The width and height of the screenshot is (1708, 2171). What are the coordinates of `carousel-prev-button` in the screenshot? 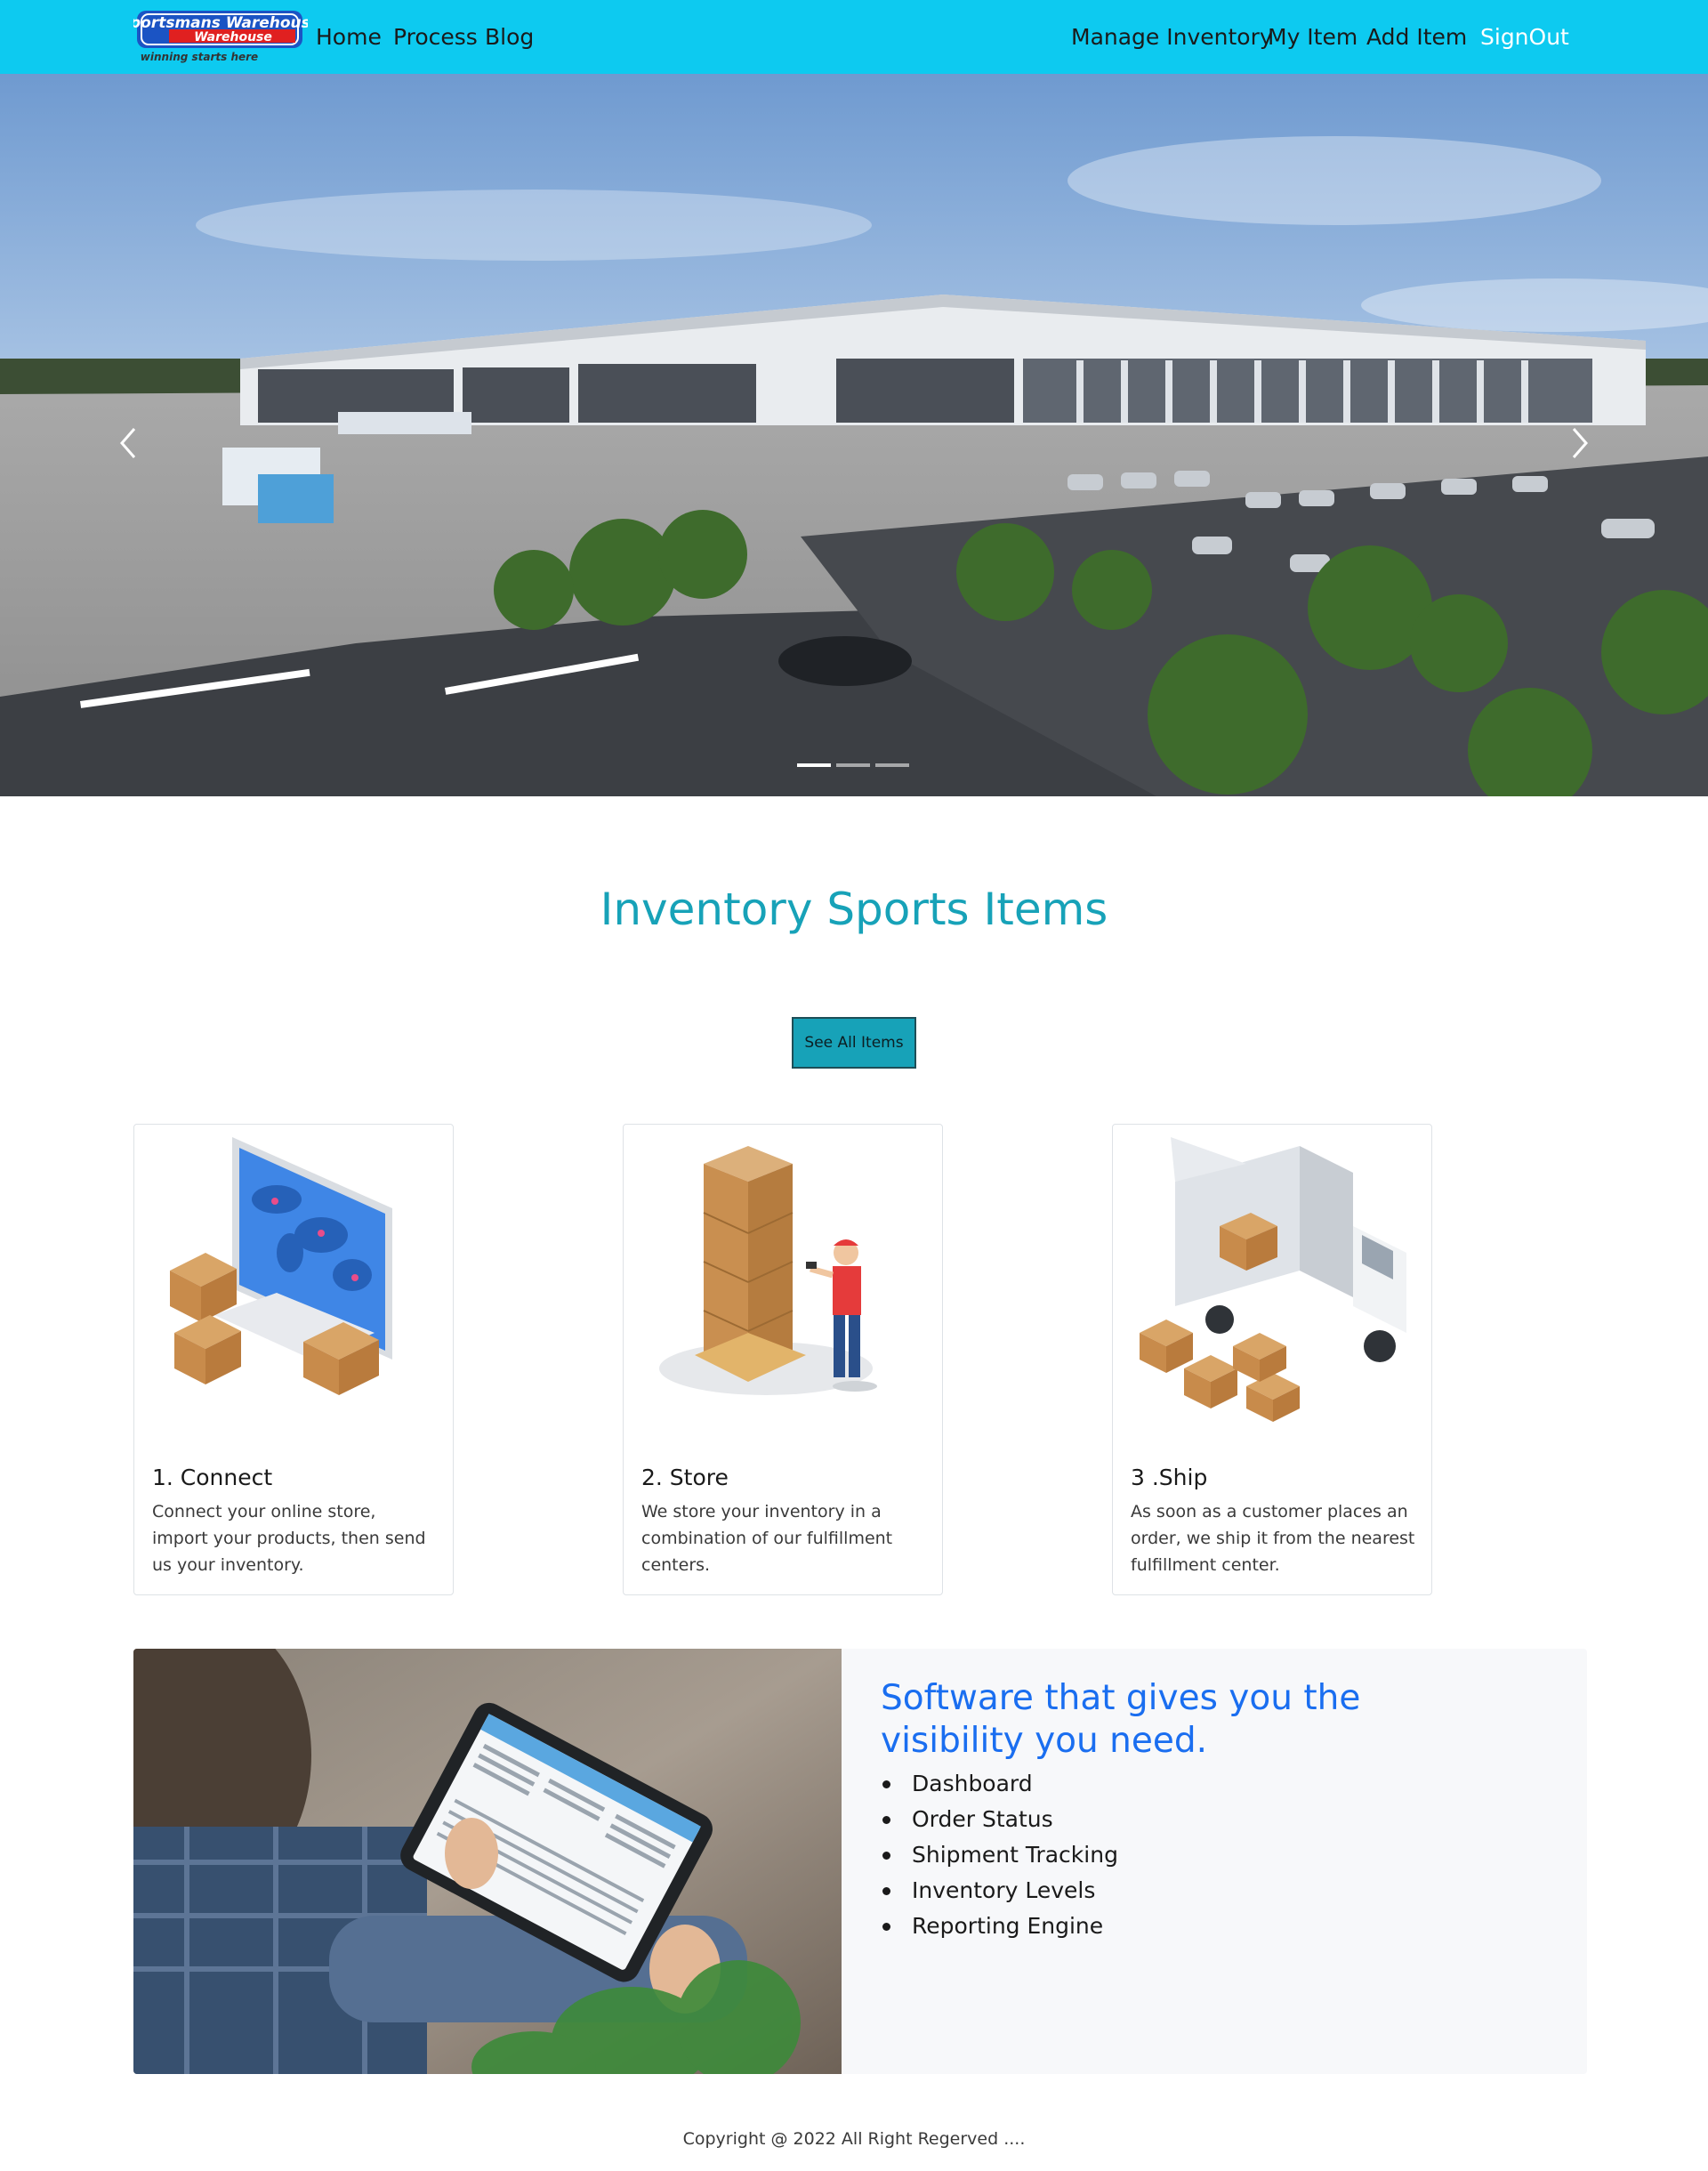 It's located at (129, 443).